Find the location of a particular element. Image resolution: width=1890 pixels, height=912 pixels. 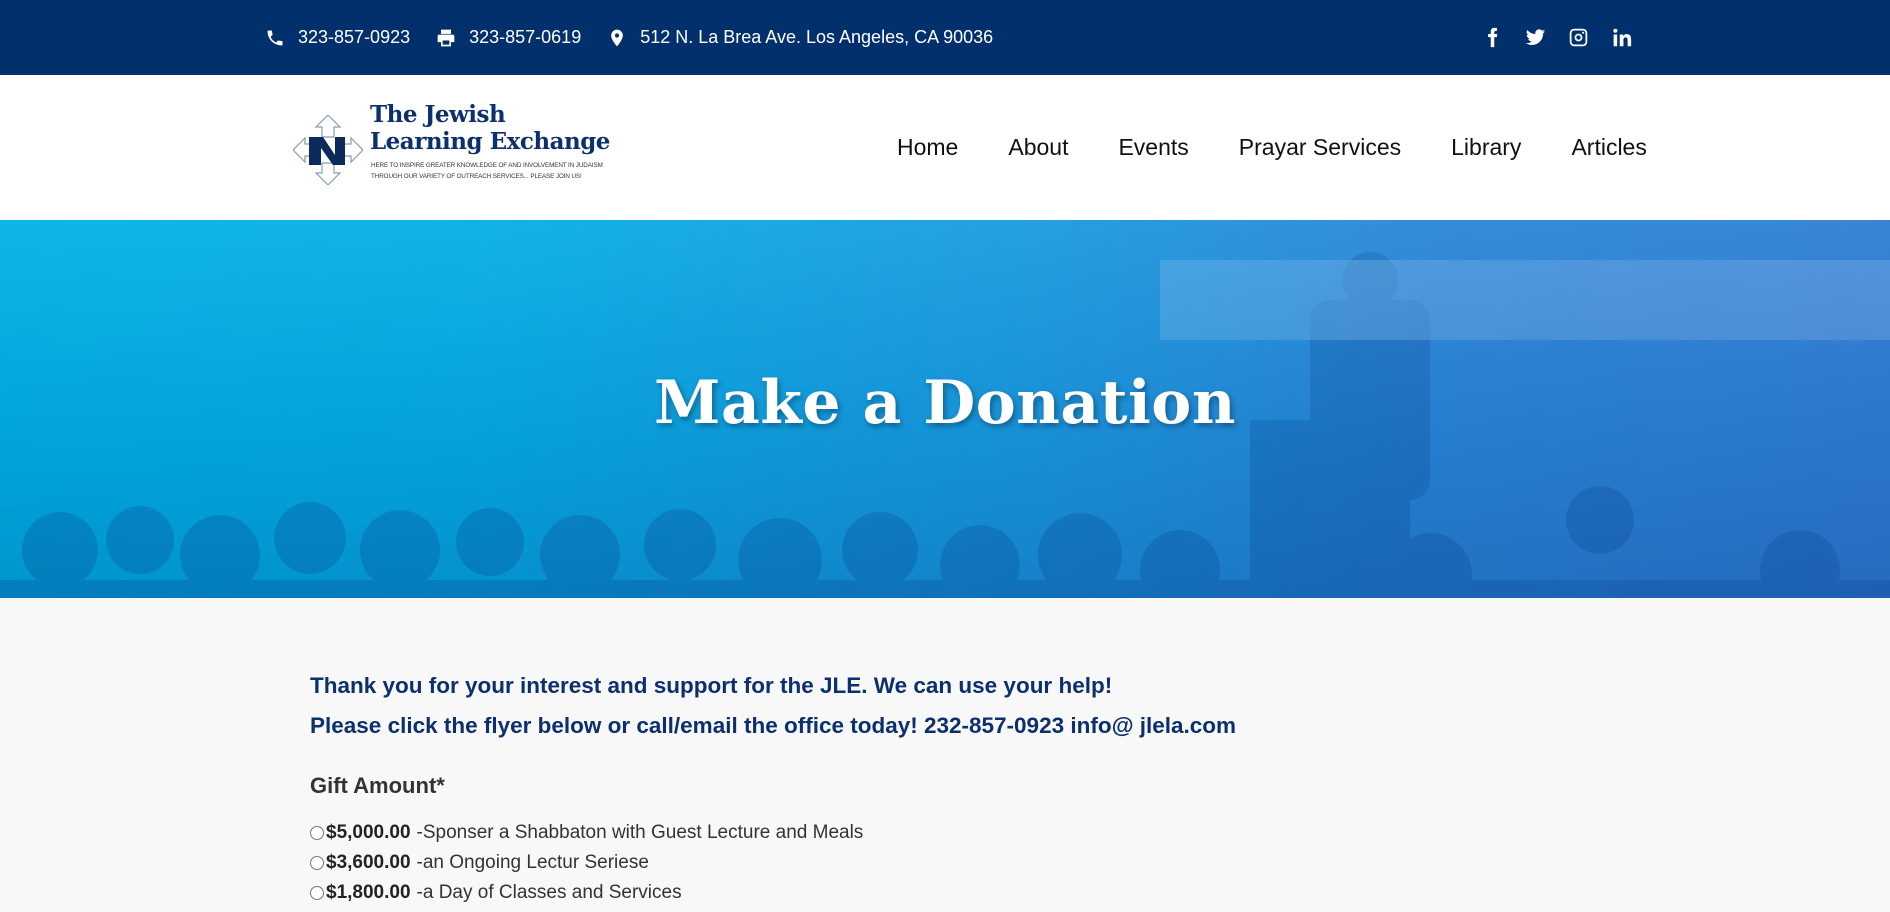

linkedin-icon is located at coordinates (1622, 37).